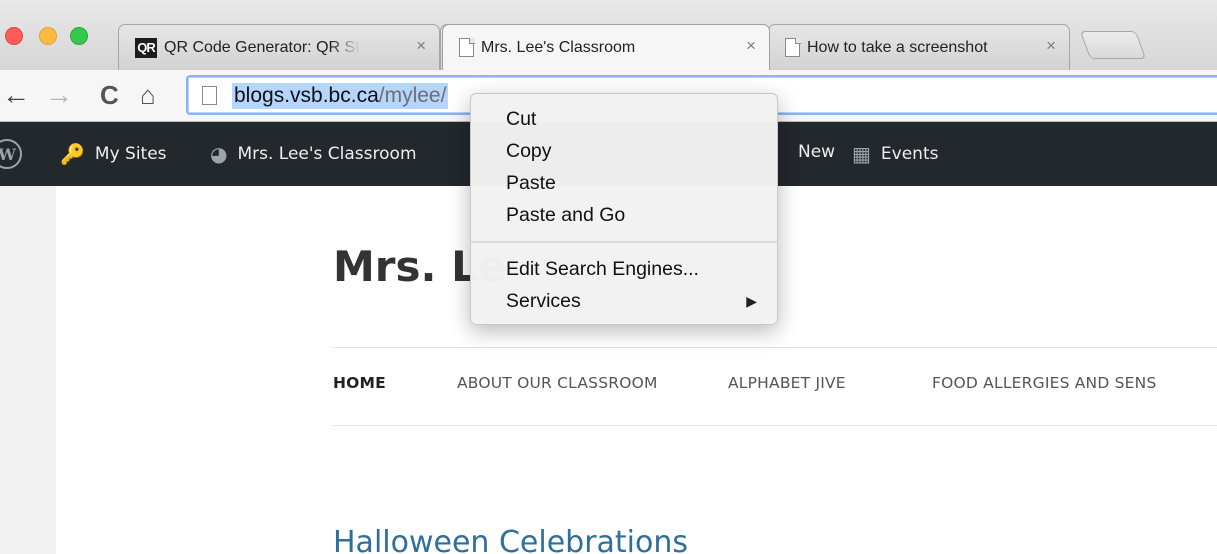  I want to click on address-url-selected: blogs.vsb.bc.ca/mylee/, so click(340, 96).